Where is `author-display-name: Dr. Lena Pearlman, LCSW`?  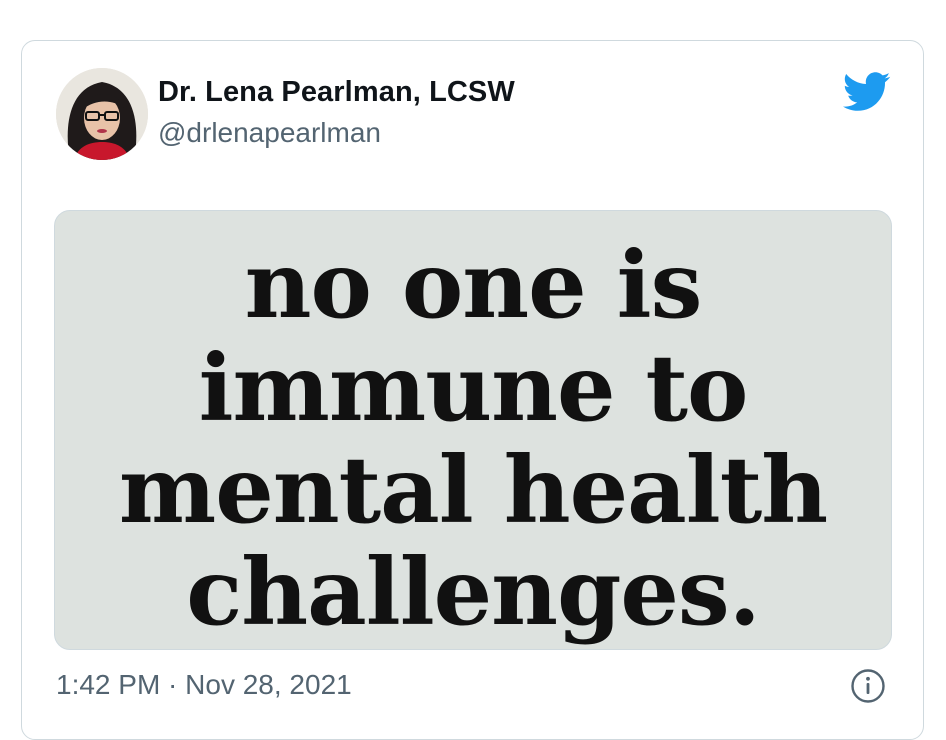
author-display-name: Dr. Lena Pearlman, LCSW is located at coordinates (336, 92).